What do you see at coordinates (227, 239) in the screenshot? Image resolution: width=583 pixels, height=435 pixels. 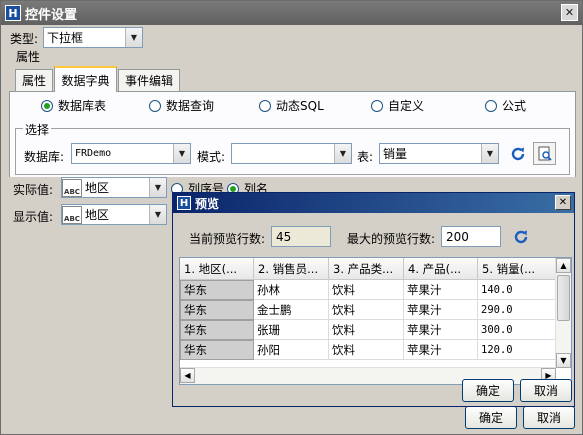 I see `current-rows-label: 当前预览行数:` at bounding box center [227, 239].